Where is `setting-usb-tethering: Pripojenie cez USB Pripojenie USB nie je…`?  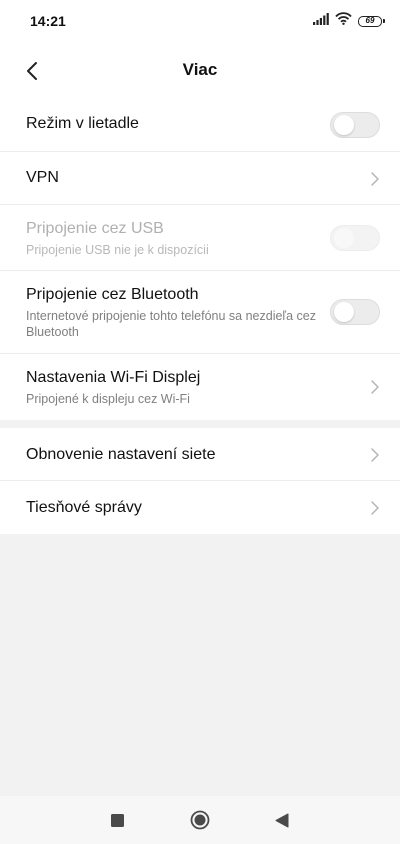
setting-usb-tethering: Pripojenie cez USB Pripojenie USB nie je… is located at coordinates (200, 238).